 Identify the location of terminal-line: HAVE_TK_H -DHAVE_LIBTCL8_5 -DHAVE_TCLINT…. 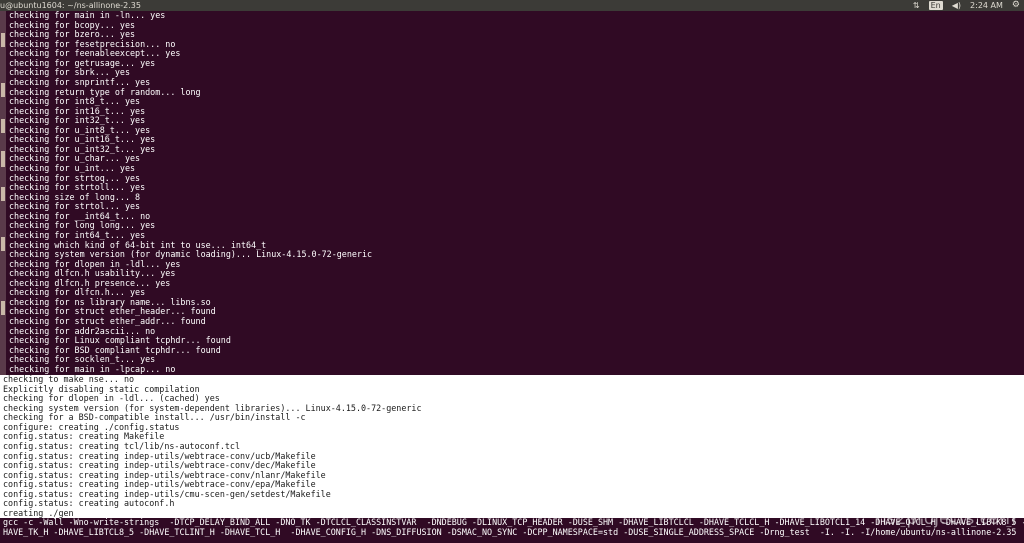
(510, 531).